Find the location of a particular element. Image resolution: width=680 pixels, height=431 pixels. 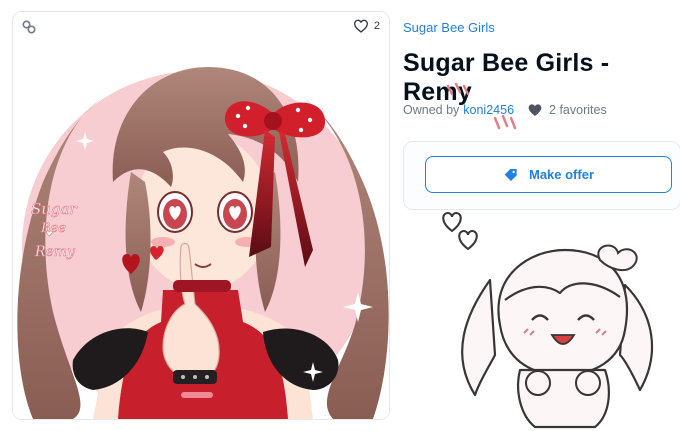

make-offer-button: Make offer is located at coordinates (548, 174).